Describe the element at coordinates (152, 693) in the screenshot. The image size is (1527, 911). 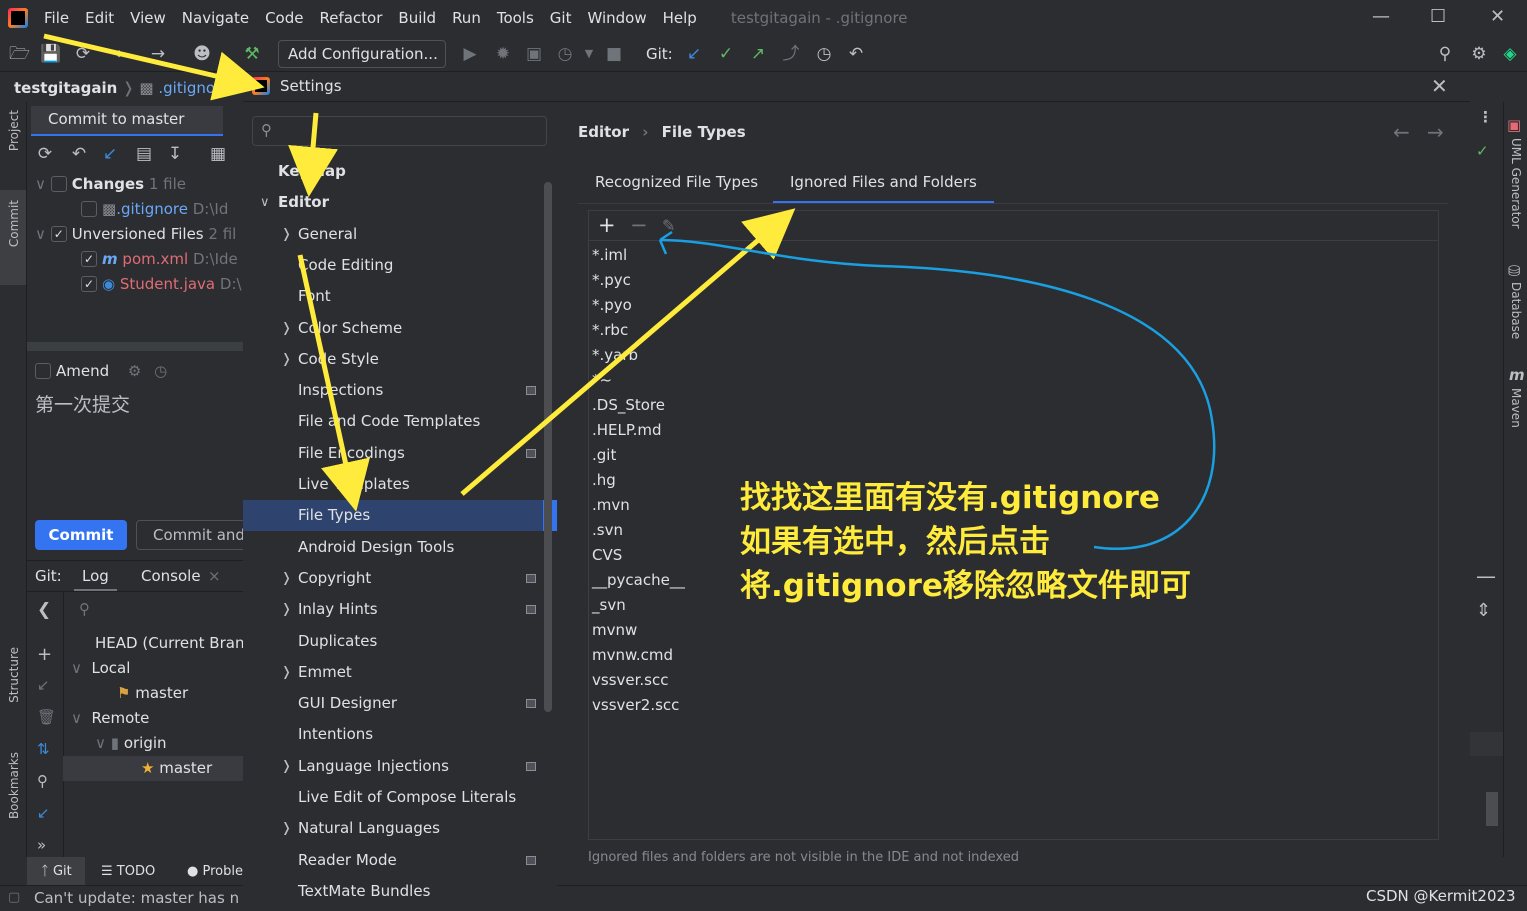
I see `local-master-item: ⚑ master` at that location.